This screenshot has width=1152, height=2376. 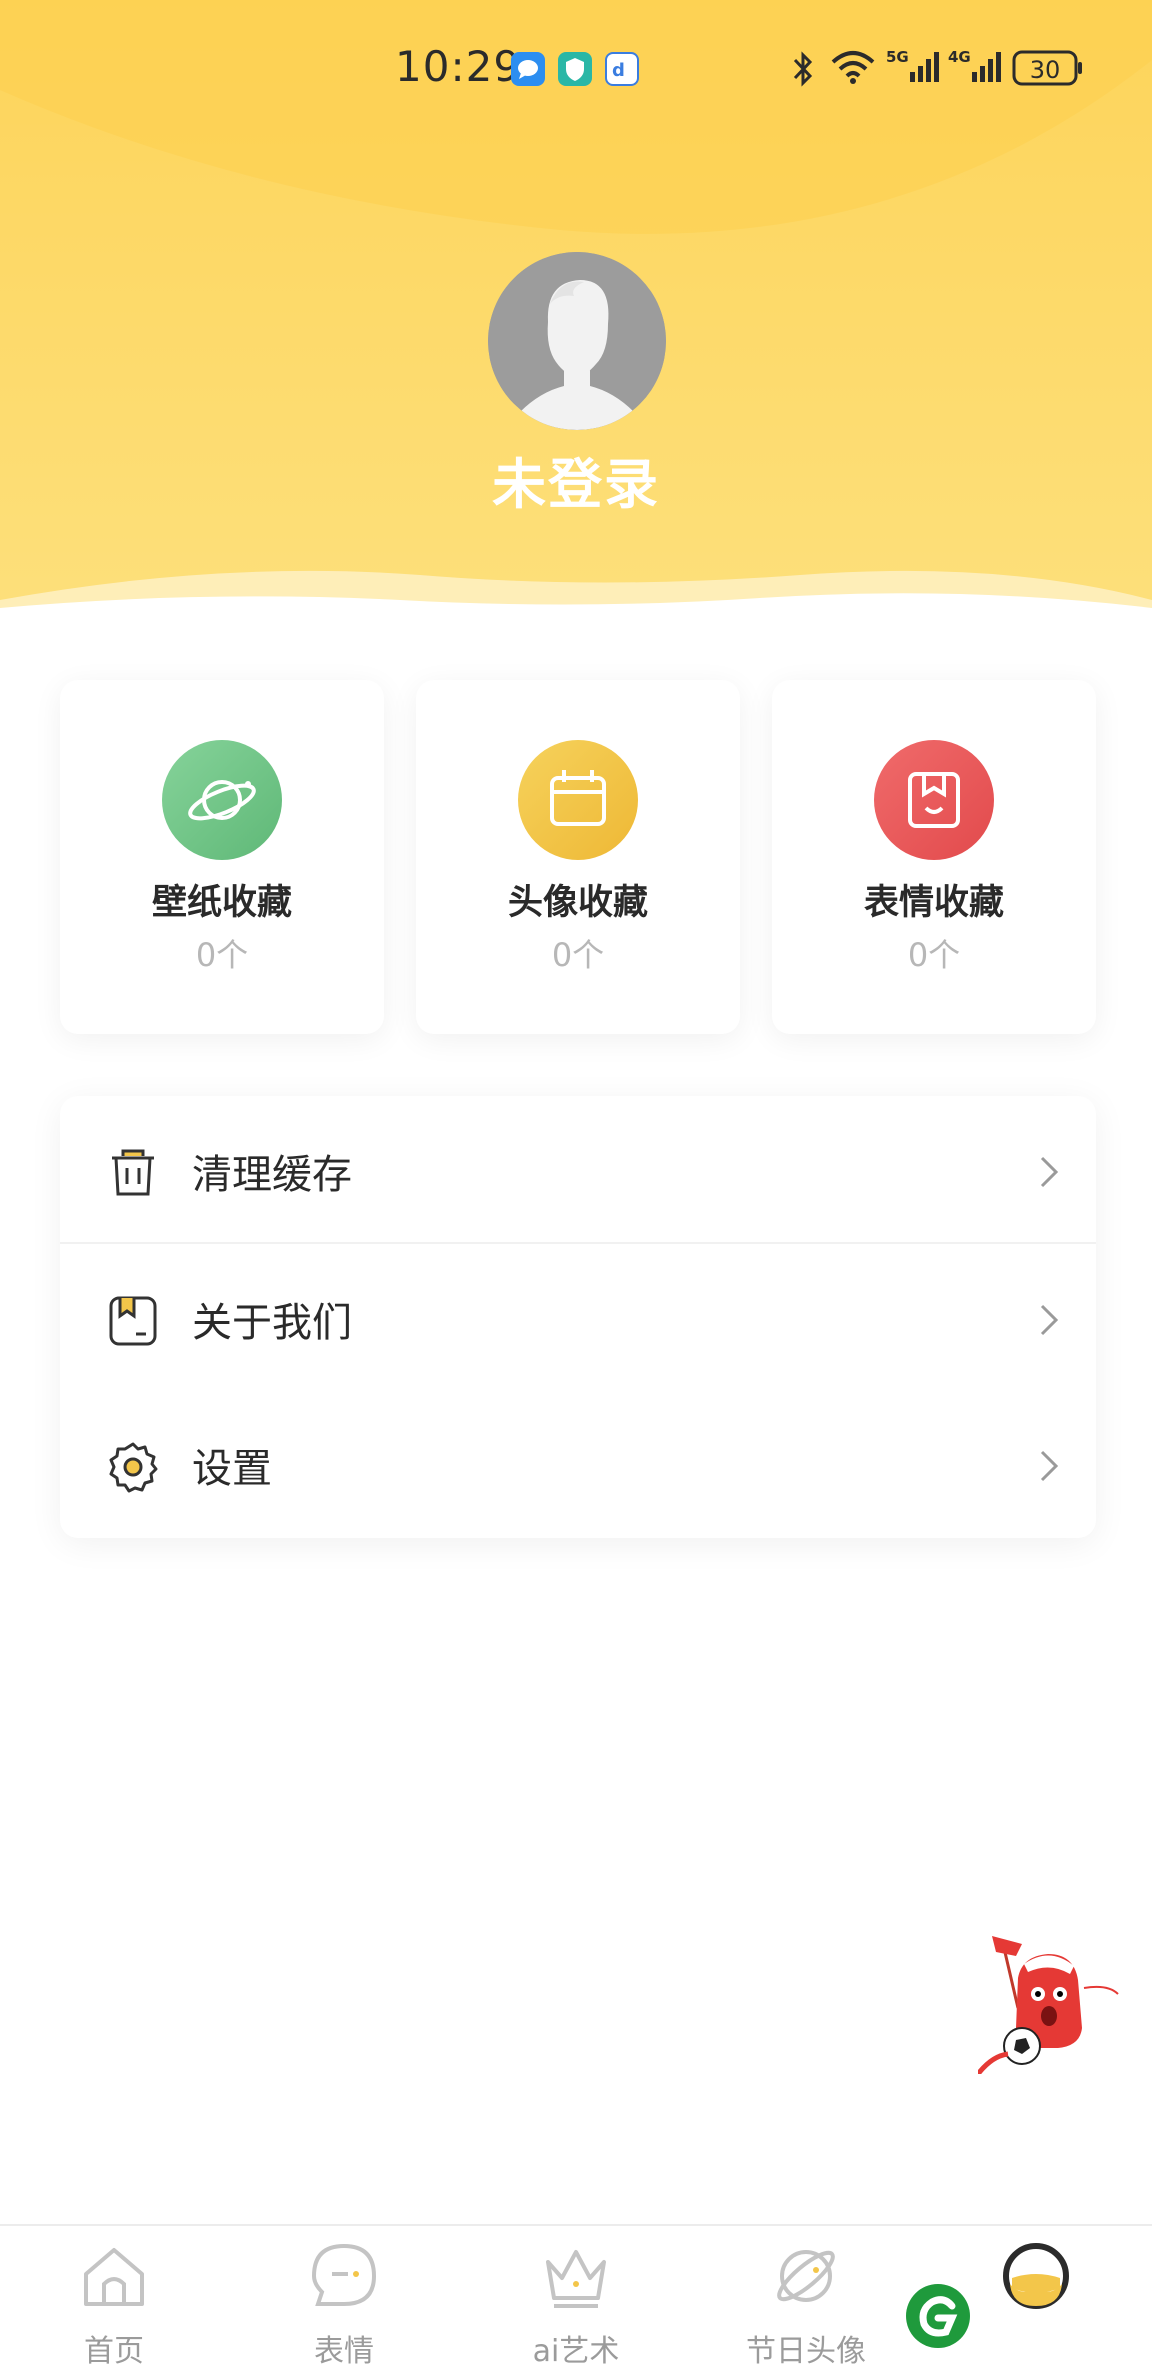 I want to click on signal-5g-icon: 5G, so click(x=913, y=69).